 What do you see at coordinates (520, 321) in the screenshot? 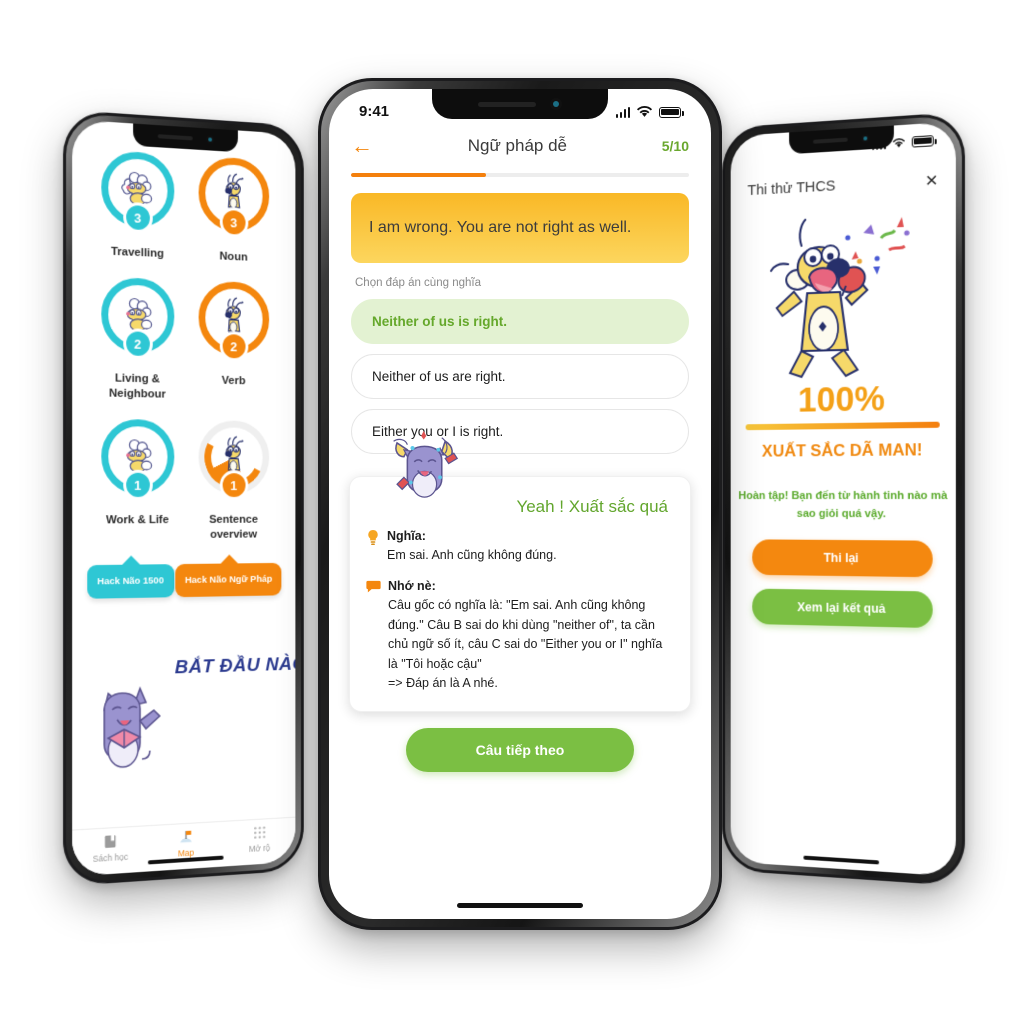
I see `answer-option-a: Neither of us is right.` at bounding box center [520, 321].